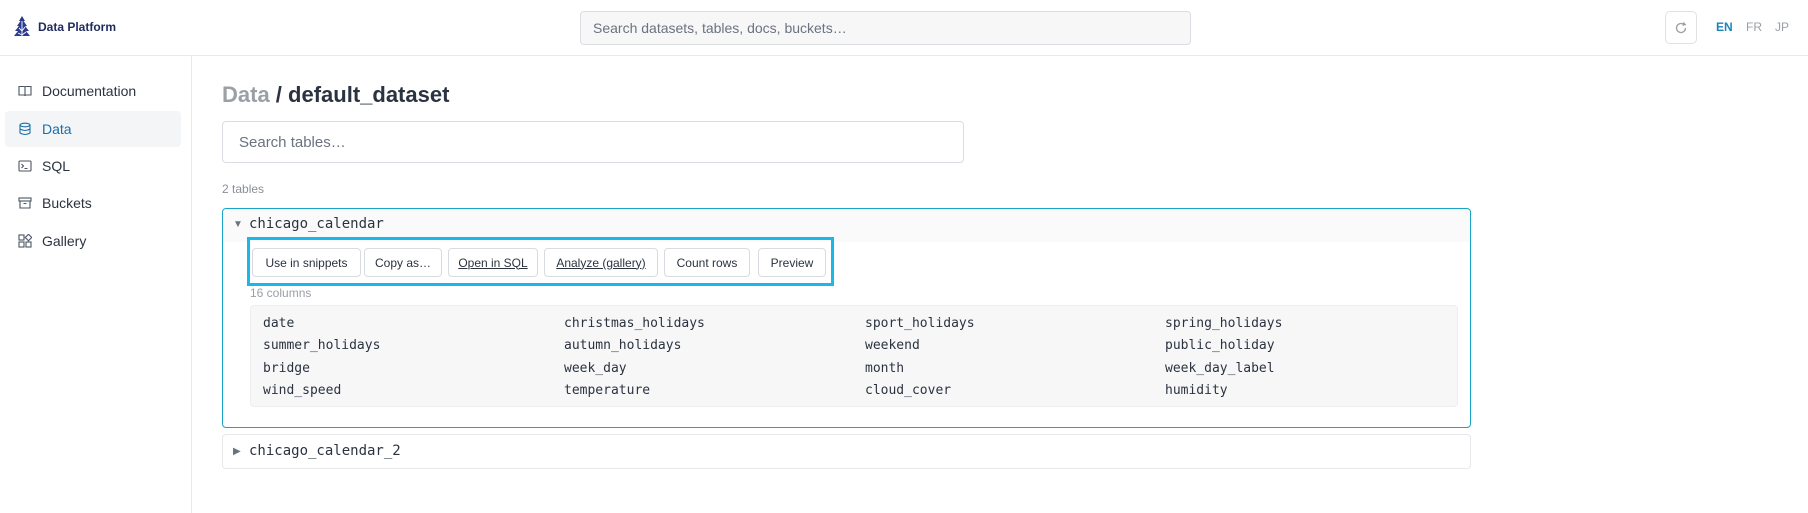 The width and height of the screenshot is (1808, 513). Describe the element at coordinates (1754, 27) in the screenshot. I see `lang-fr: FR` at that location.